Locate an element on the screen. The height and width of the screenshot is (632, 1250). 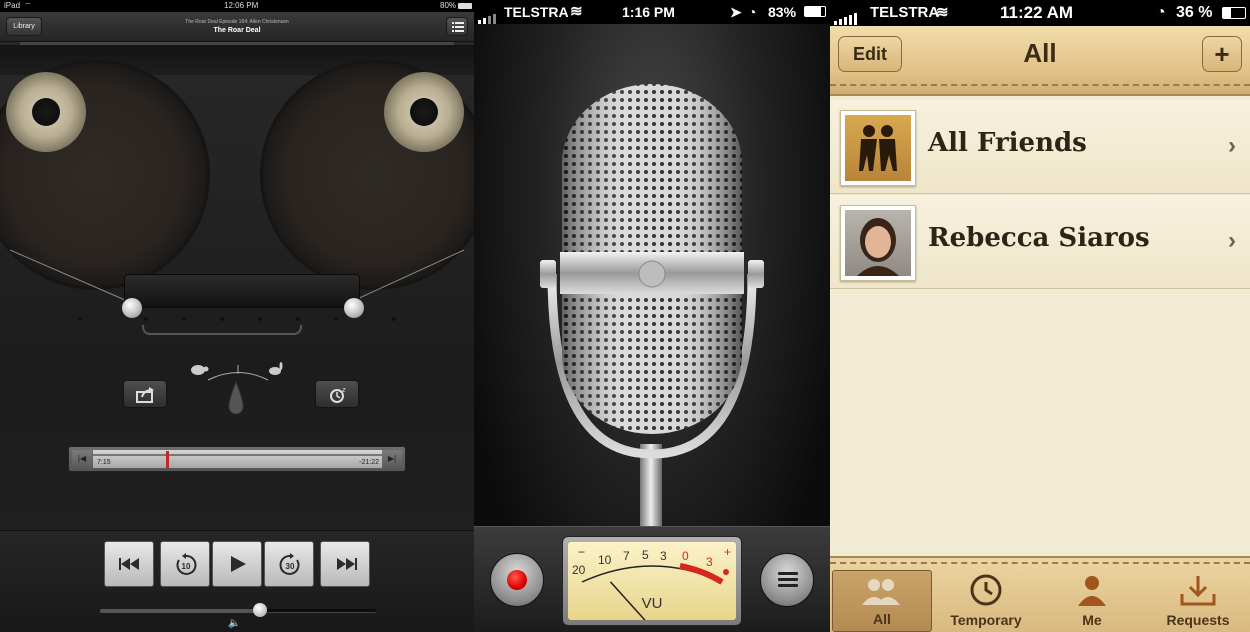
next-button is located at coordinates (345, 564).